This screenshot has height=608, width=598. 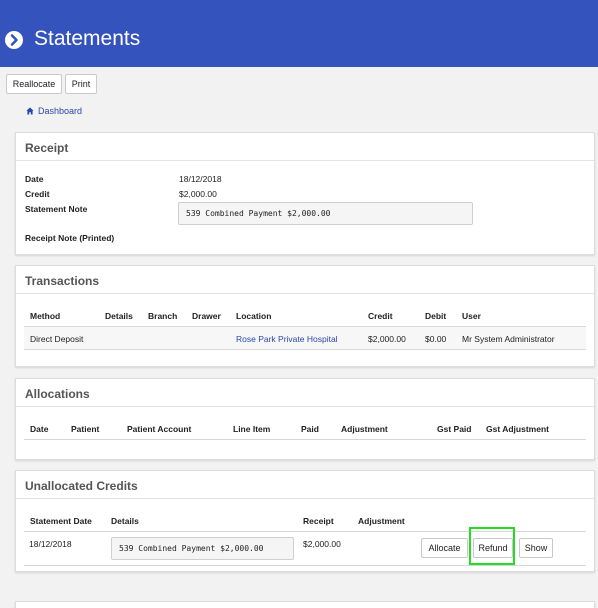 I want to click on reallocate-button: Reallocate, so click(x=34, y=84).